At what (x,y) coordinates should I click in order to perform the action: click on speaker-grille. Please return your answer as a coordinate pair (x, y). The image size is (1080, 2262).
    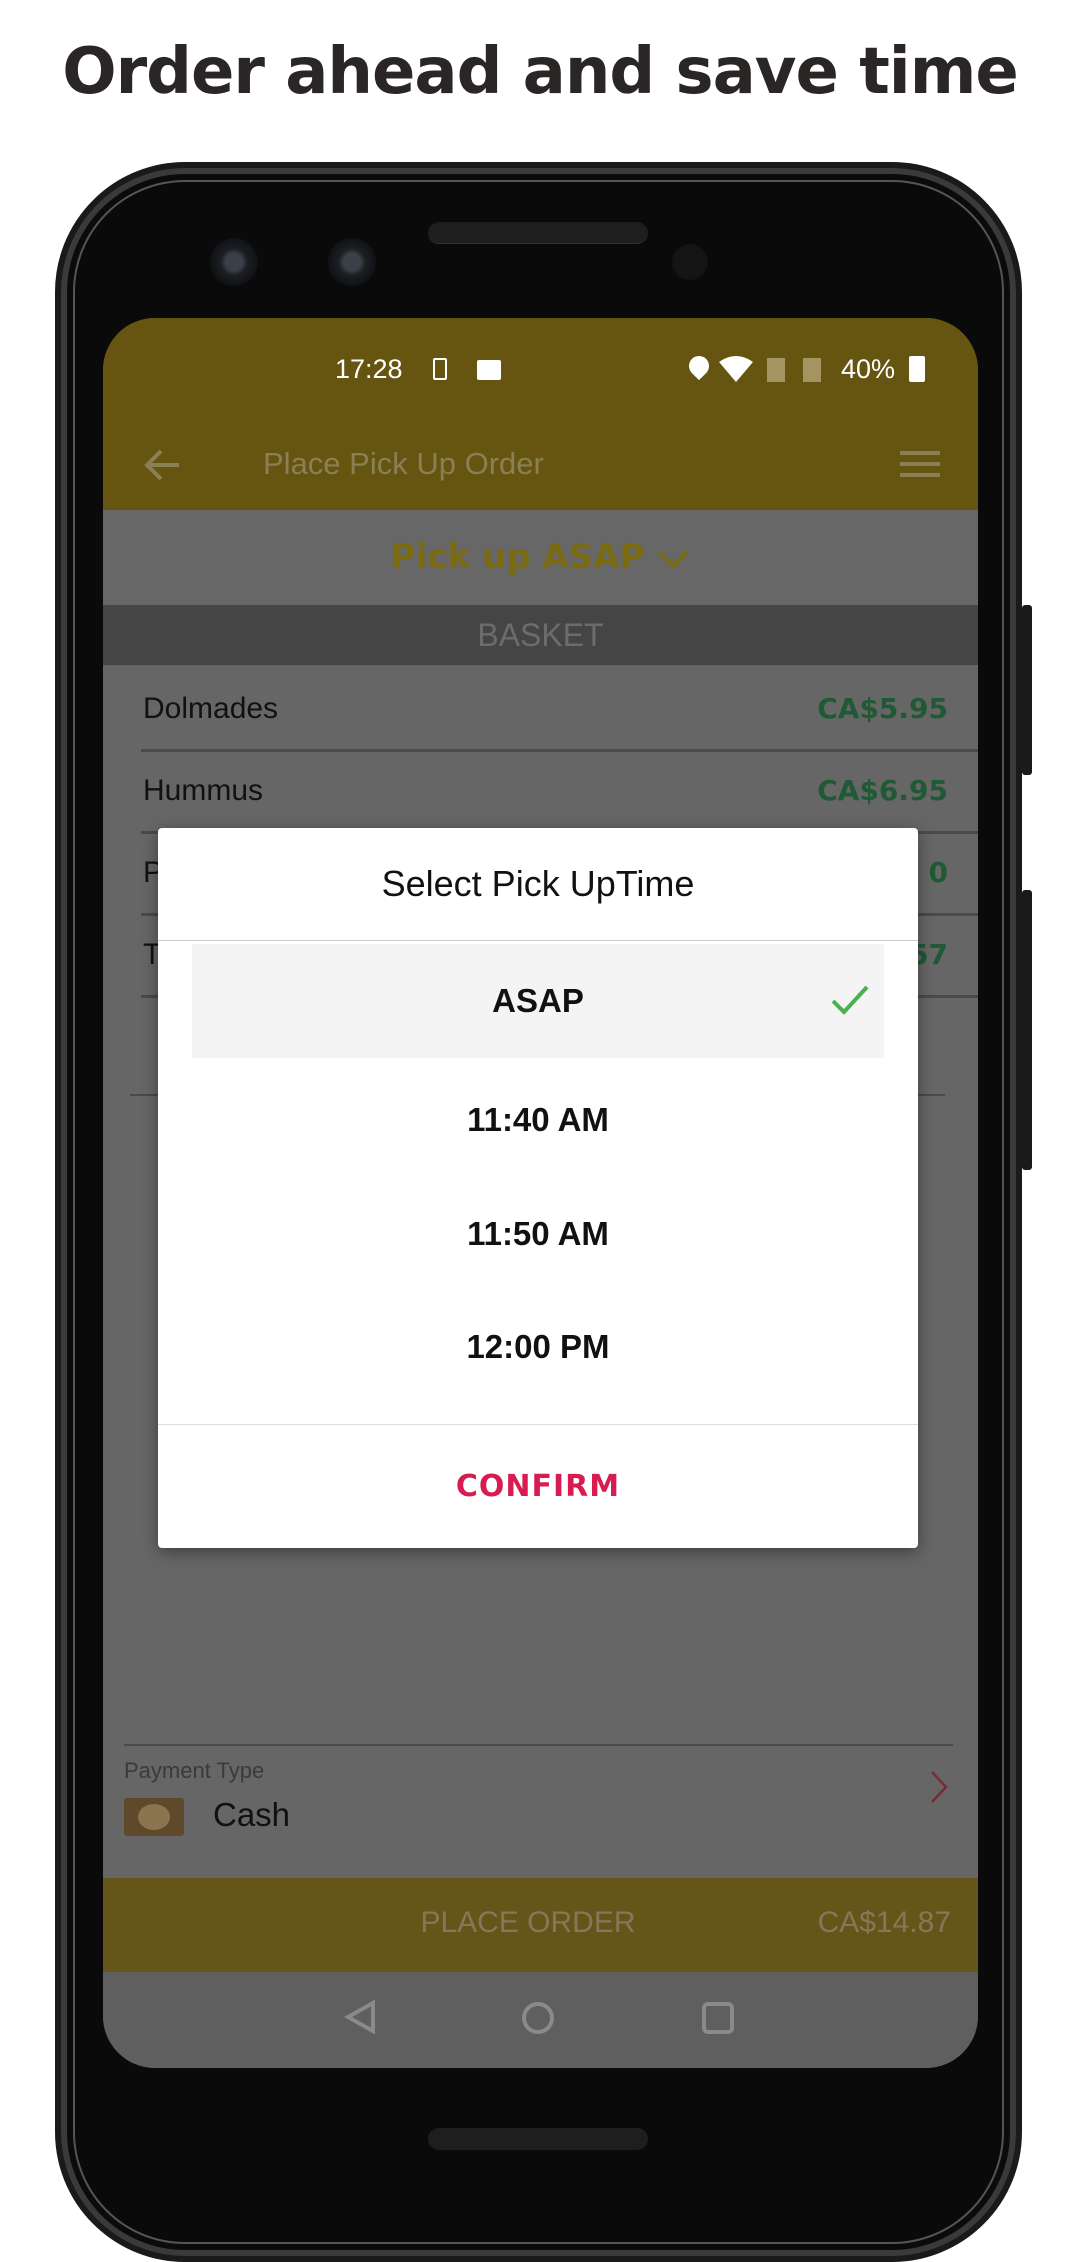
    Looking at the image, I should click on (538, 233).